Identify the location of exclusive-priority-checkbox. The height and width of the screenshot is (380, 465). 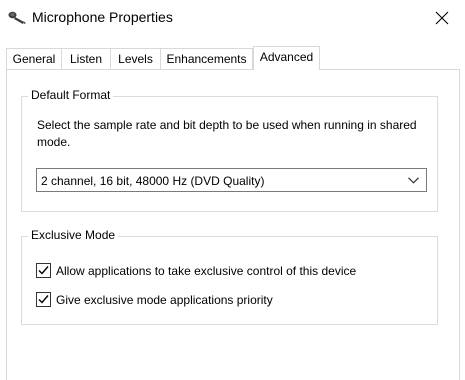
(43, 299).